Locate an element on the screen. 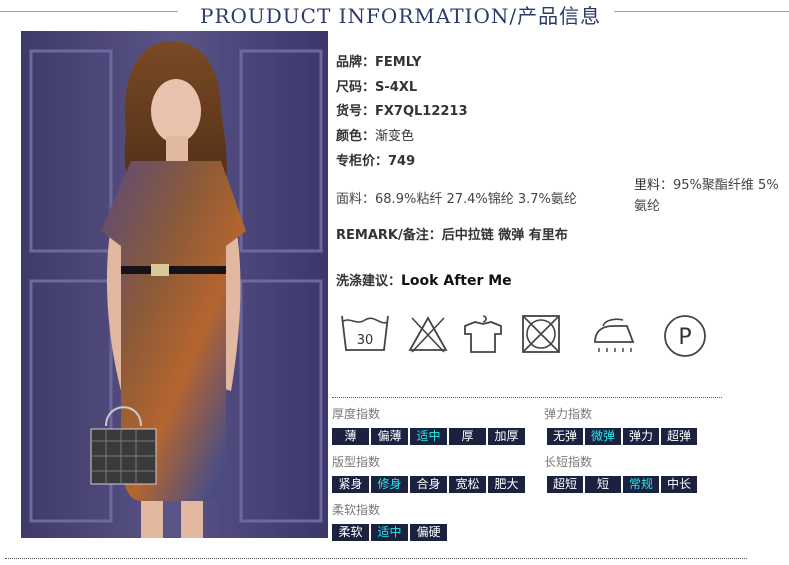  wash-value: Look After Me is located at coordinates (456, 281).